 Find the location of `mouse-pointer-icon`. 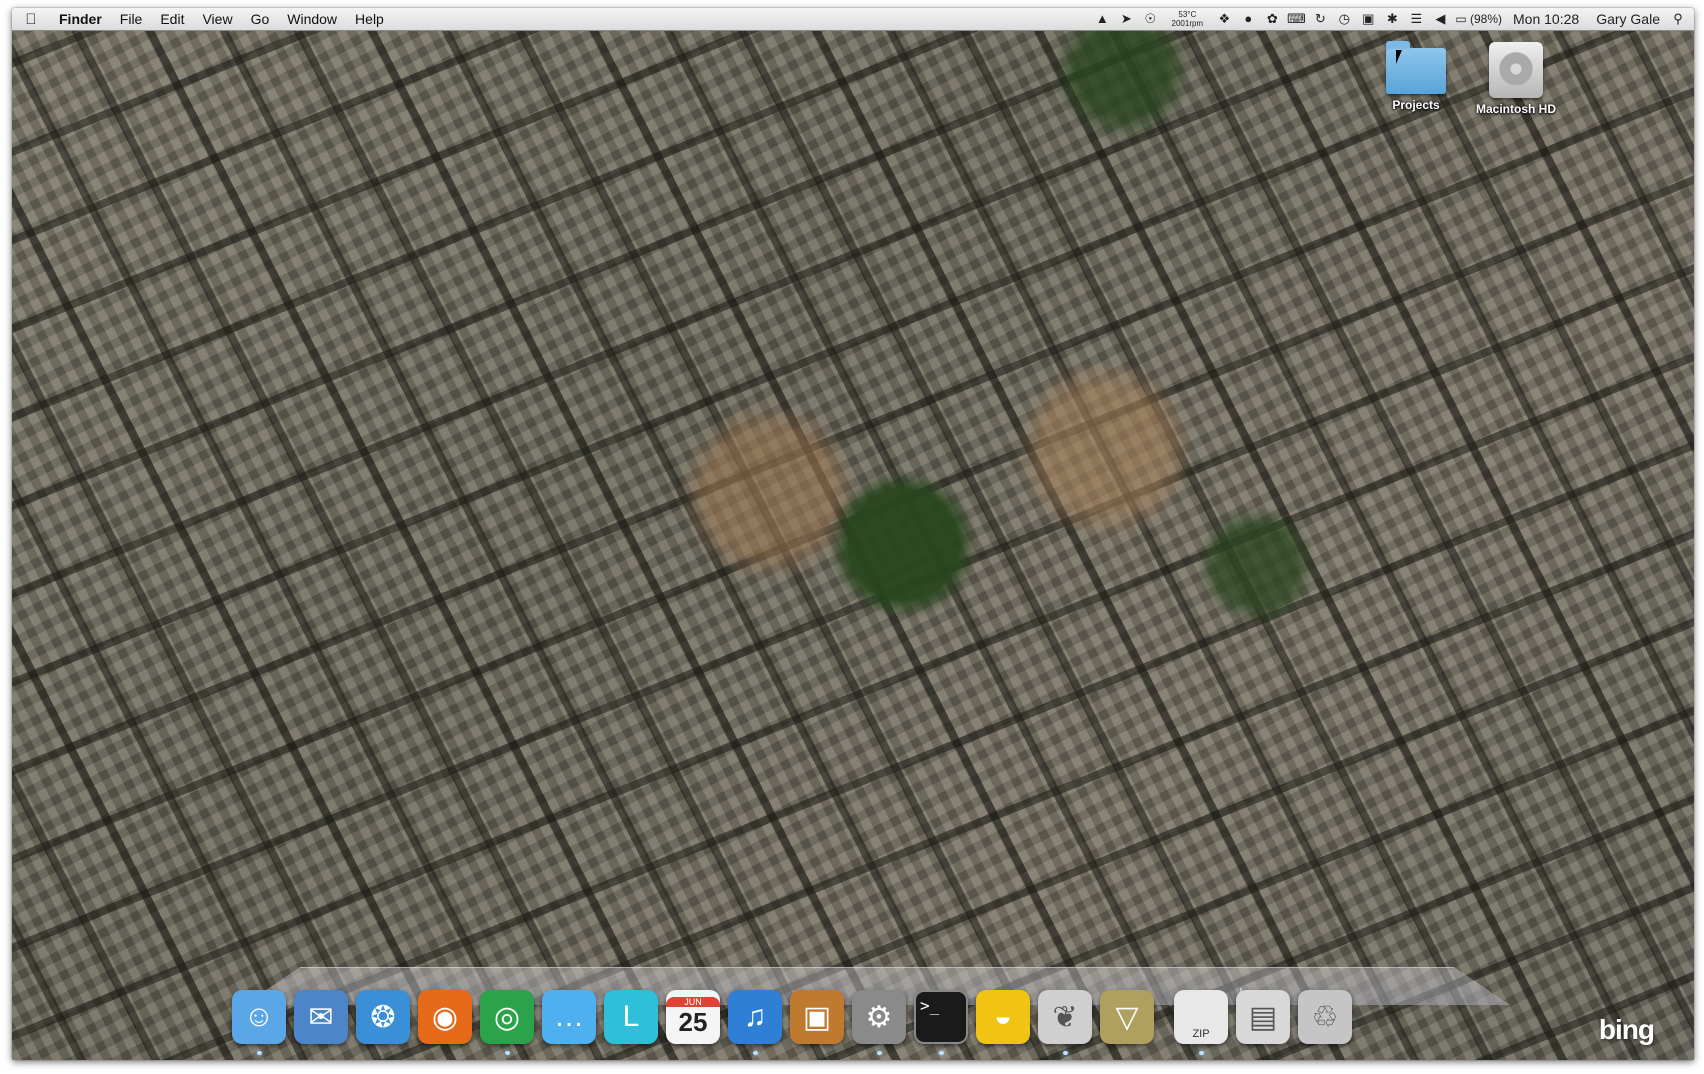

mouse-pointer-icon is located at coordinates (1399, 57).